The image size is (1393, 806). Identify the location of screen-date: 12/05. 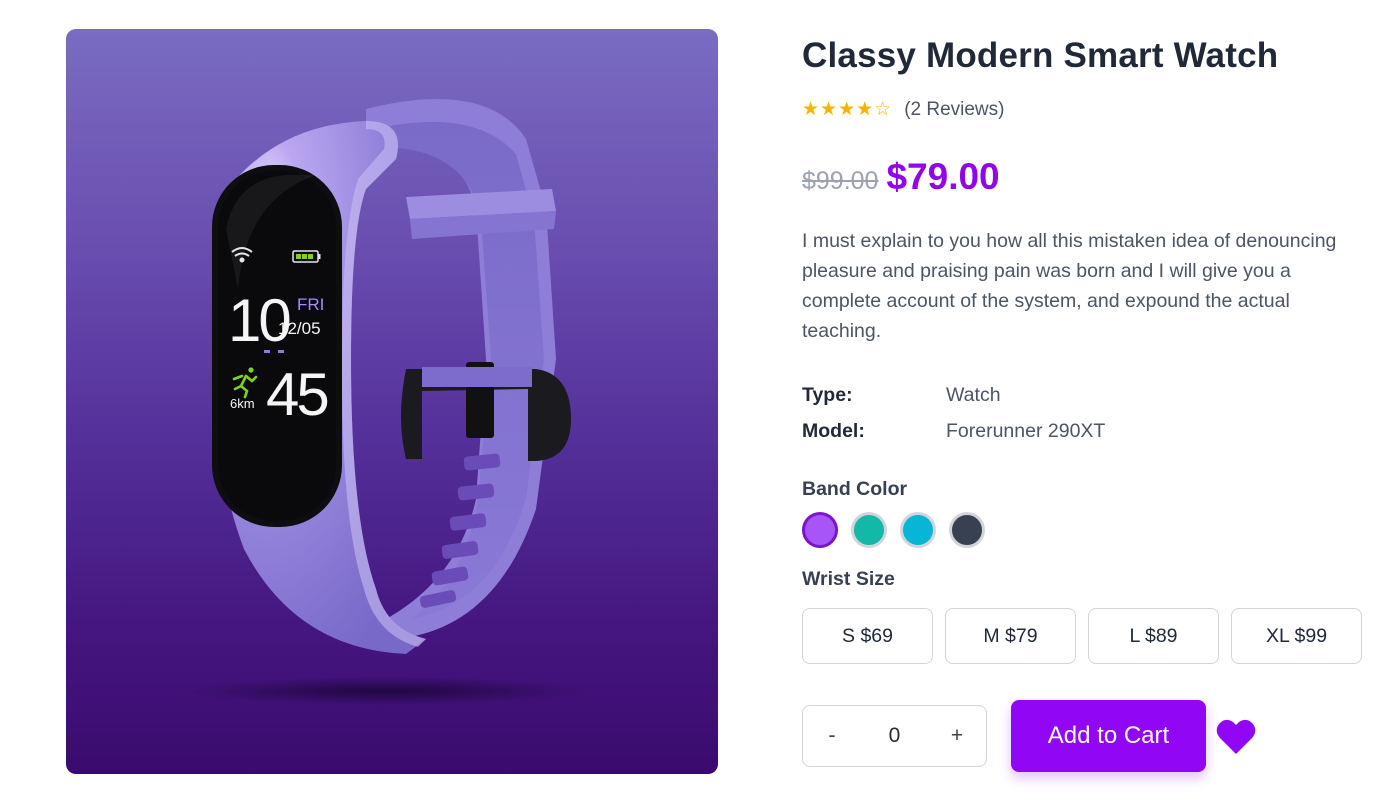
(299, 328).